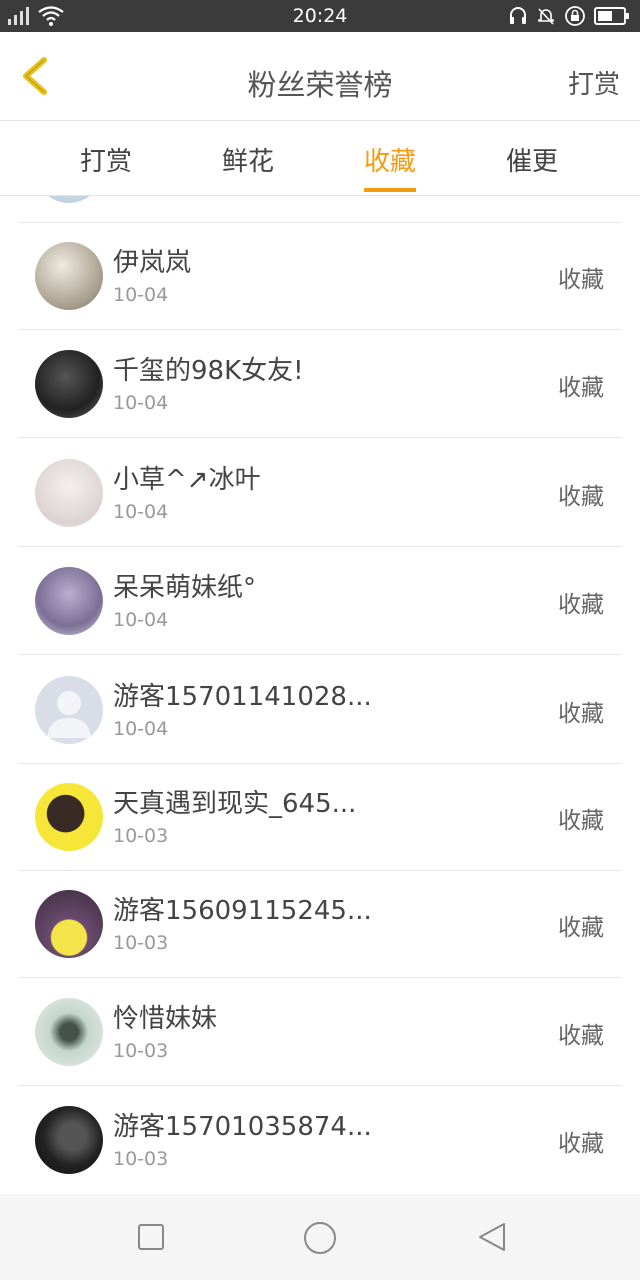 The width and height of the screenshot is (640, 1280). I want to click on tab-reward: 打赏, so click(106, 159).